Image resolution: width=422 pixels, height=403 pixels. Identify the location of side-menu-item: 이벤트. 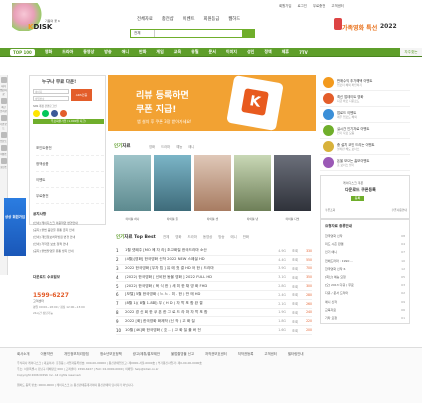
(70, 180).